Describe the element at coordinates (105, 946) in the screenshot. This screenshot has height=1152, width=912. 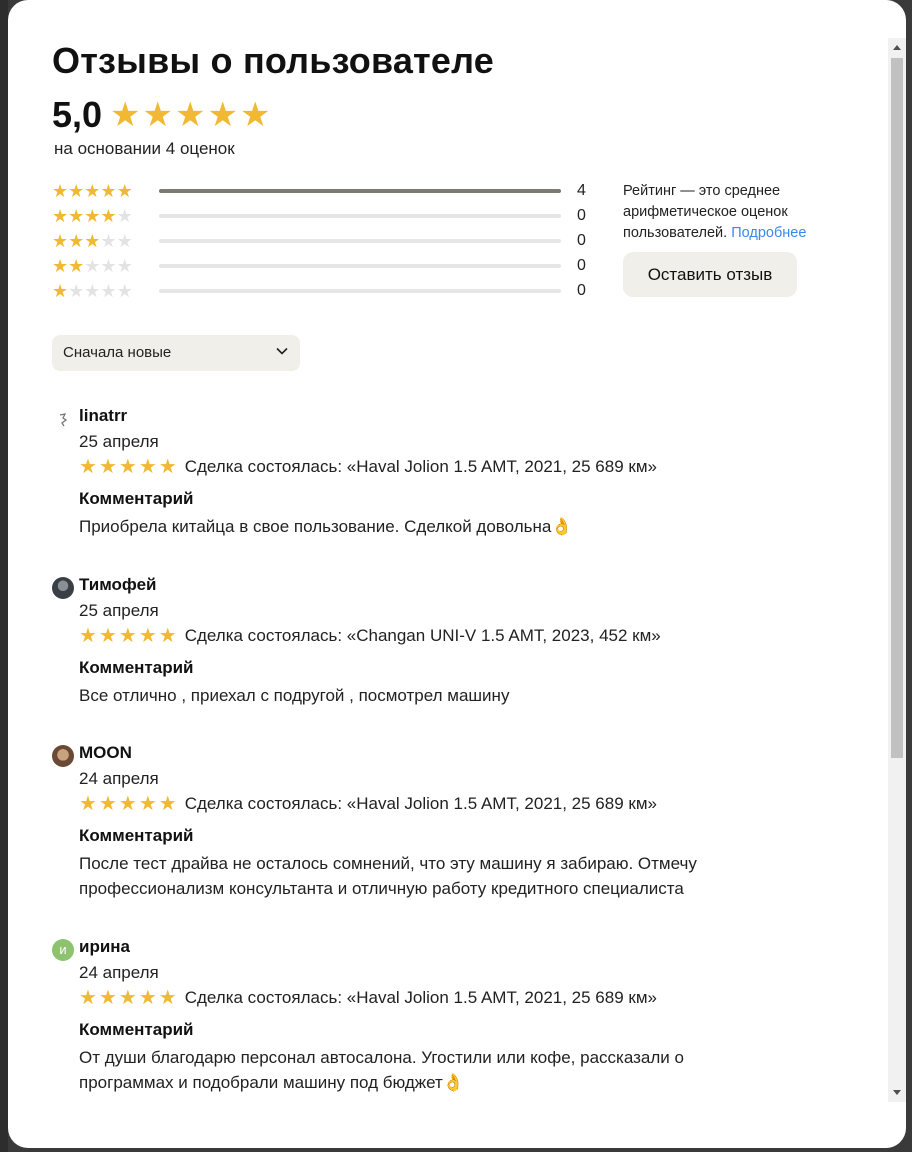
I see `reviewer-name: ирина` at that location.